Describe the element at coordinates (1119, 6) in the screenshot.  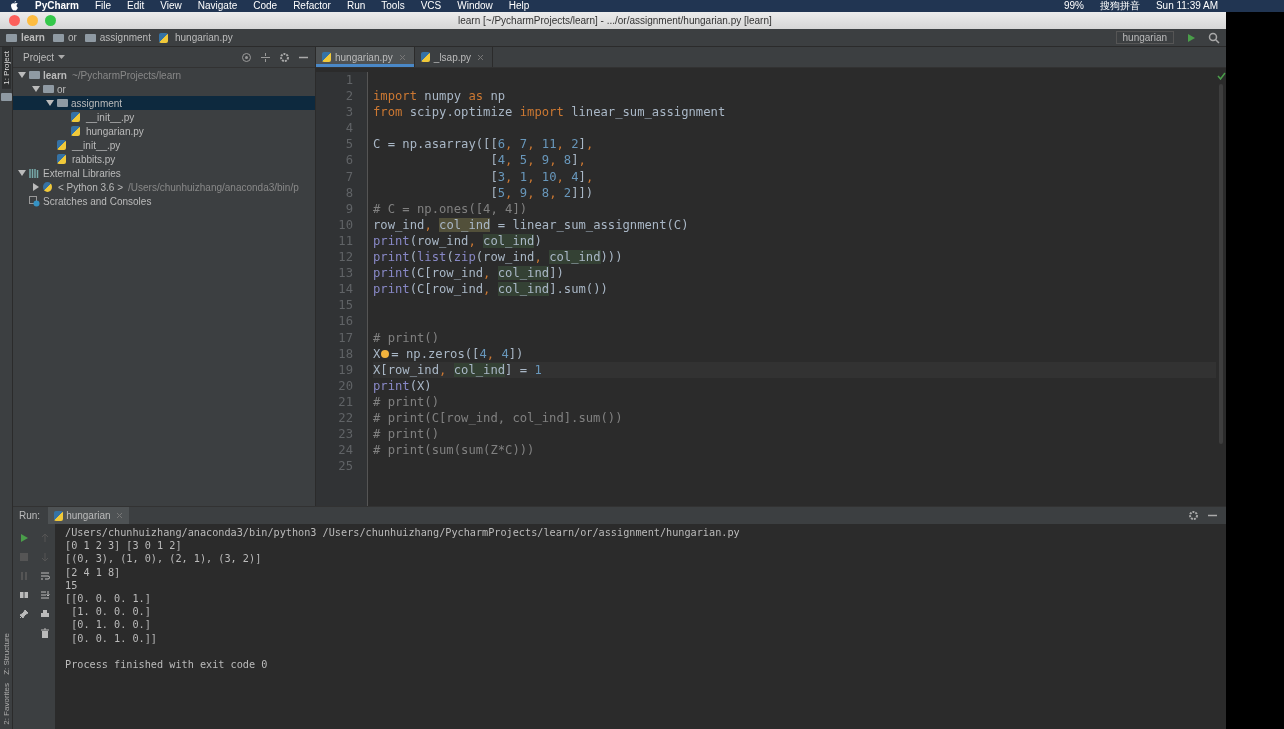
I see `input-method: 搜狗拼音` at that location.